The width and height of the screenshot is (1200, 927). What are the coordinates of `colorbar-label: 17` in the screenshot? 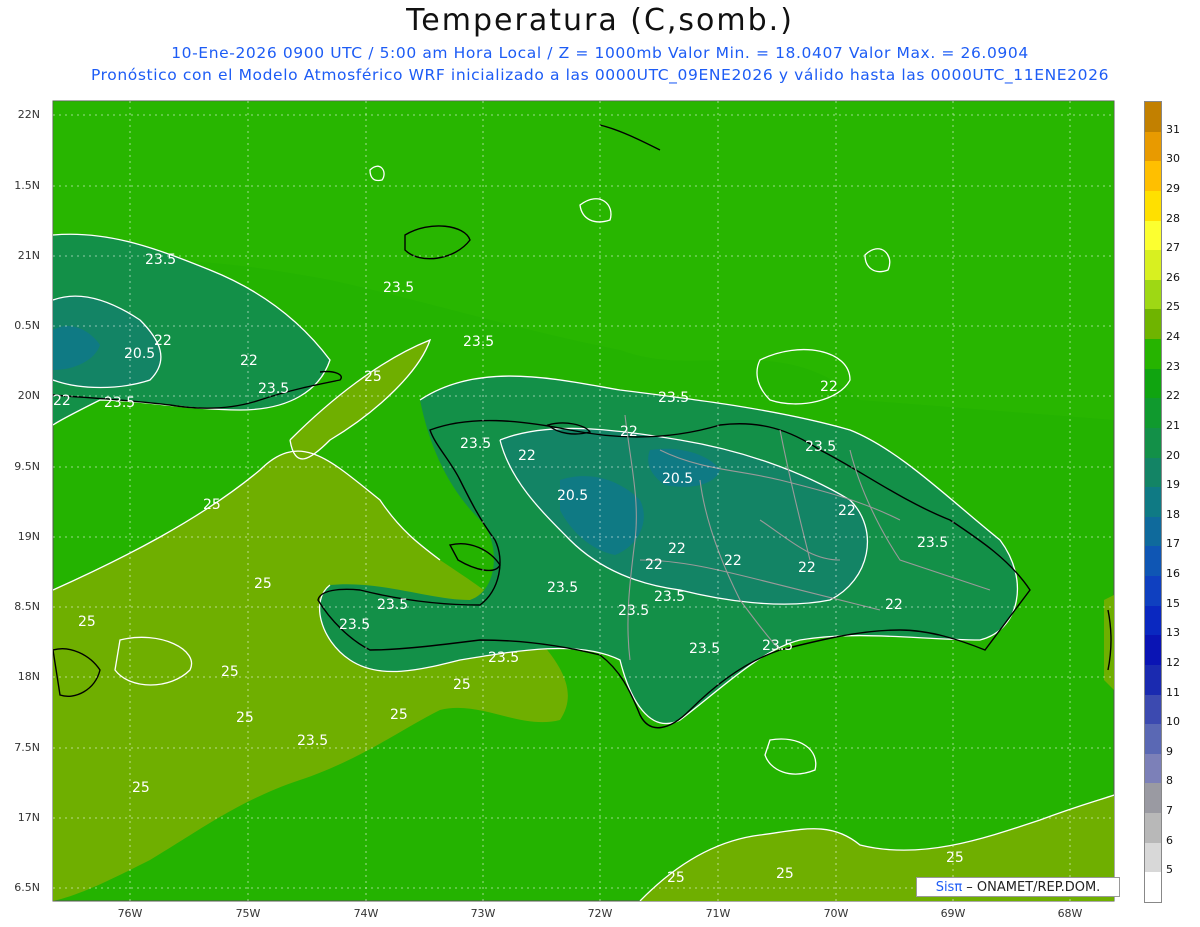 It's located at (1173, 544).